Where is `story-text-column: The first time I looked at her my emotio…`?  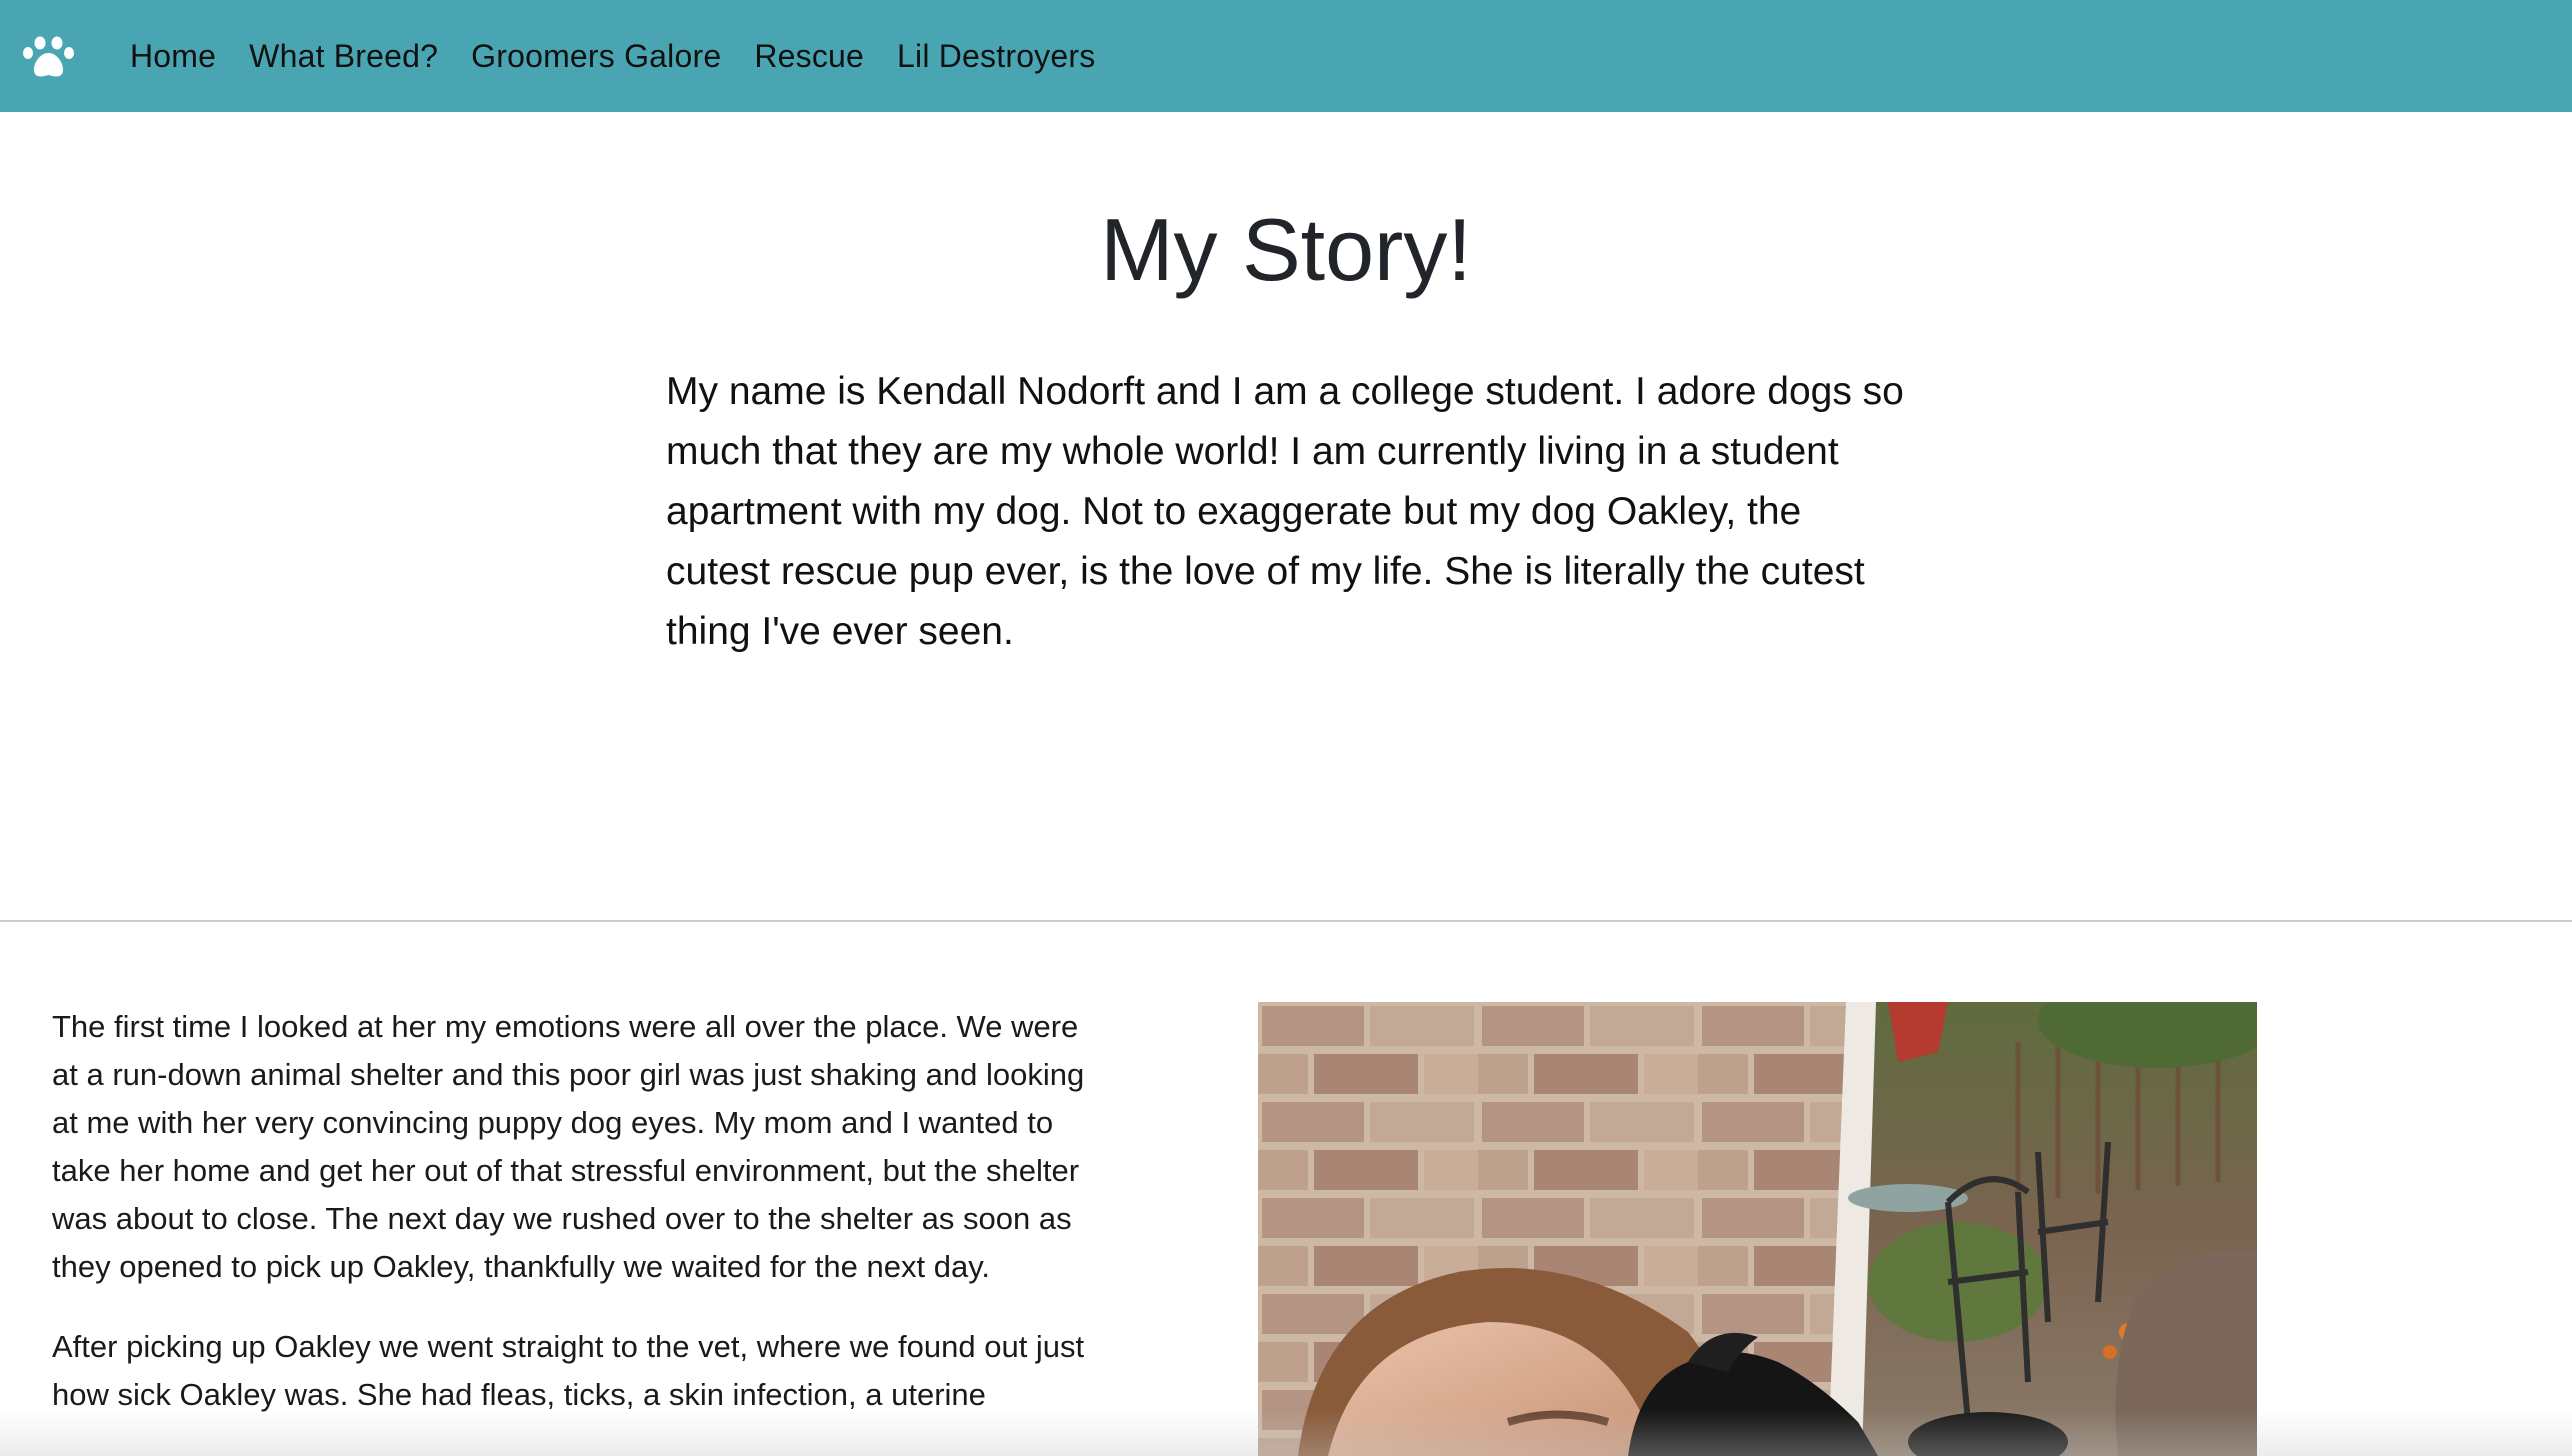
story-text-column: The first time I looked at her my emotio… is located at coordinates (577, 1227).